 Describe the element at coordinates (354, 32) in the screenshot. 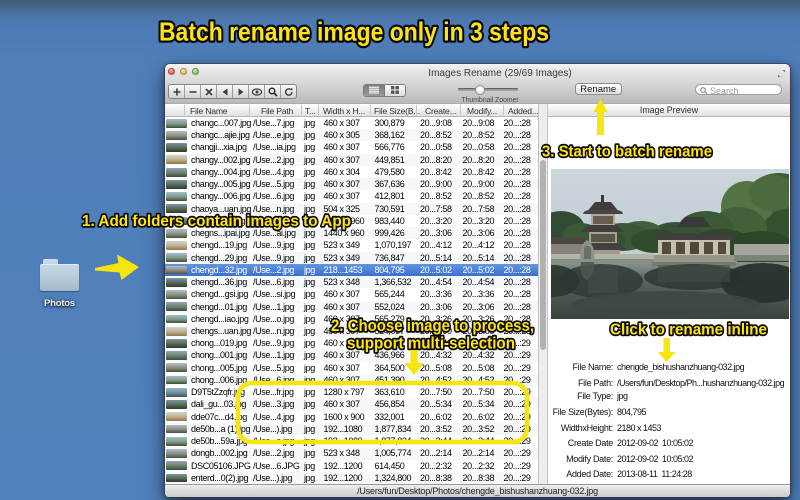

I see `svg-text:Batch rename image only in 3 s: Batch rename image only in 3 steps` at that location.